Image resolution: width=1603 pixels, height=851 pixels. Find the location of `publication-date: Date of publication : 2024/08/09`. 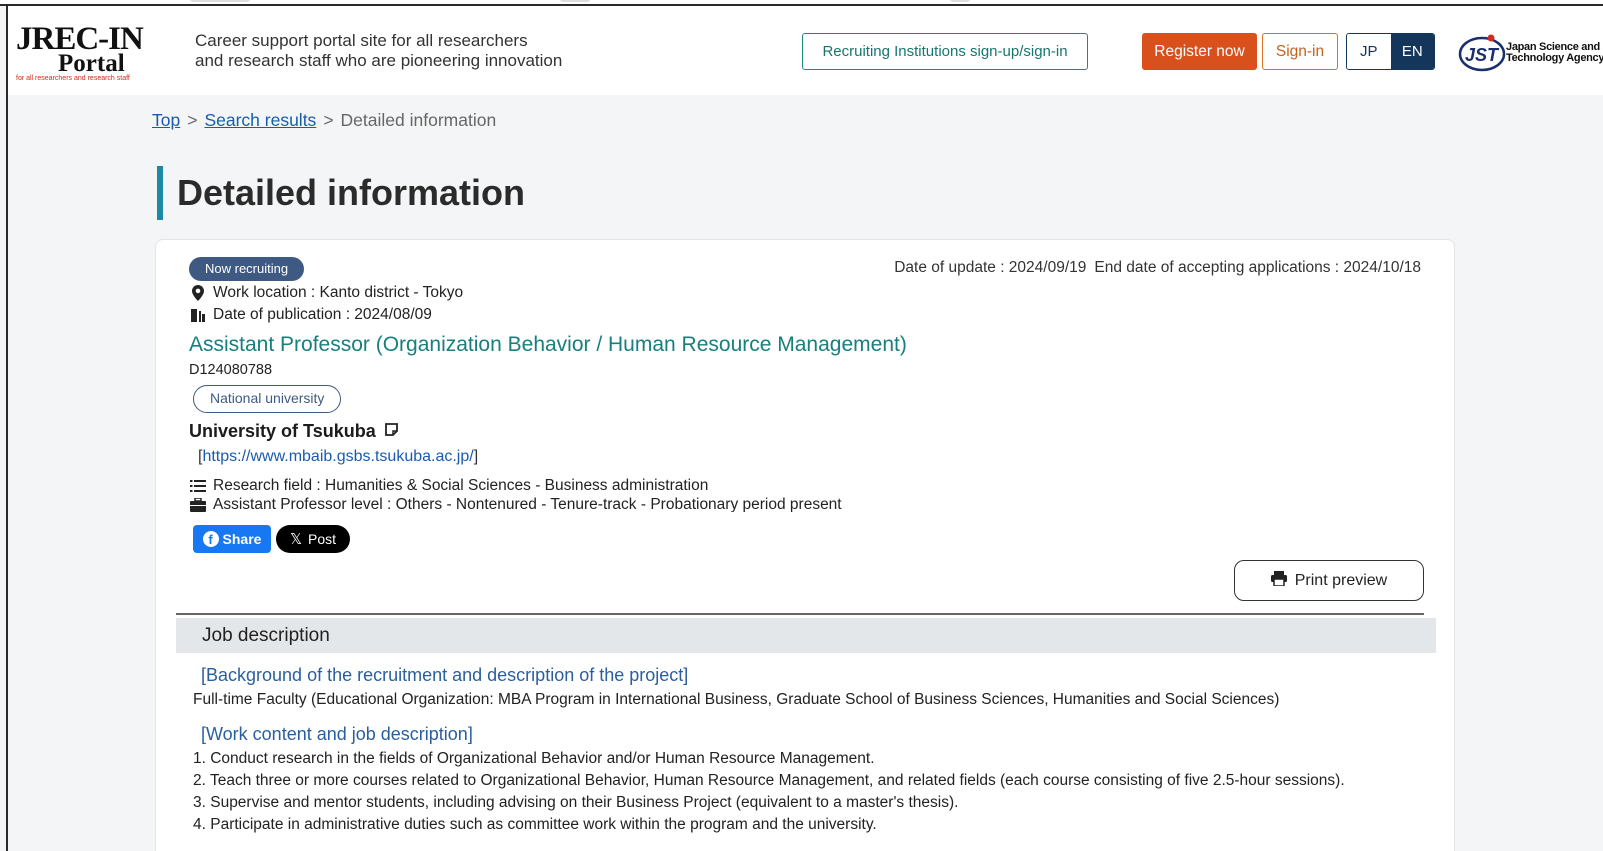

publication-date: Date of publication : 2024/08/09 is located at coordinates (322, 314).